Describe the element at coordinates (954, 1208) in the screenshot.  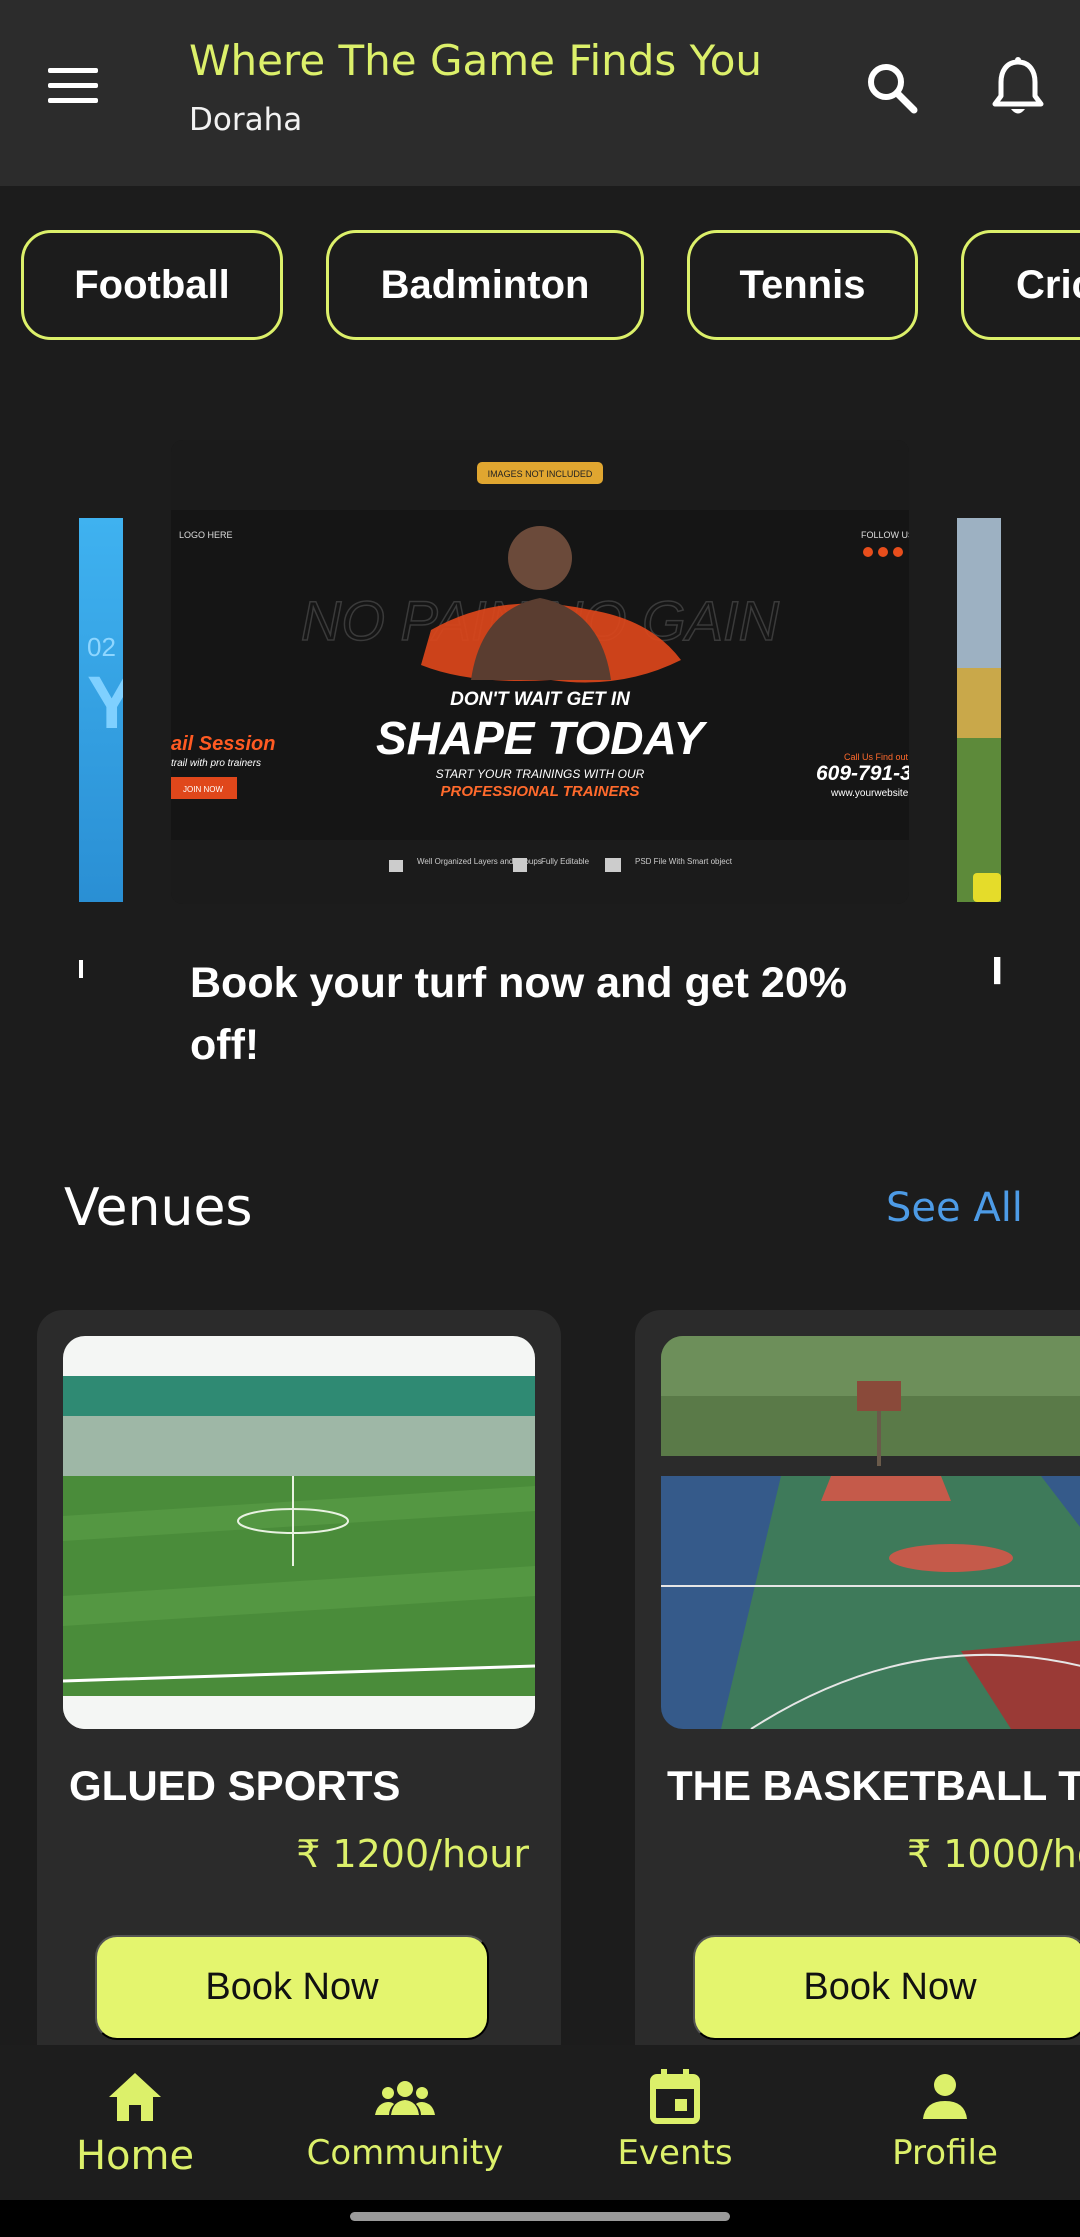
I see `see-all-link: See All` at that location.